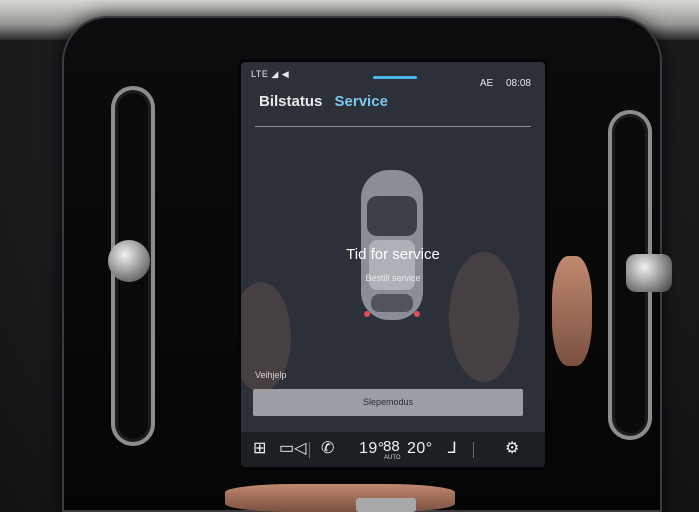 The height and width of the screenshot is (512, 699). What do you see at coordinates (372, 449) in the screenshot?
I see `left-temperature: 19°` at bounding box center [372, 449].